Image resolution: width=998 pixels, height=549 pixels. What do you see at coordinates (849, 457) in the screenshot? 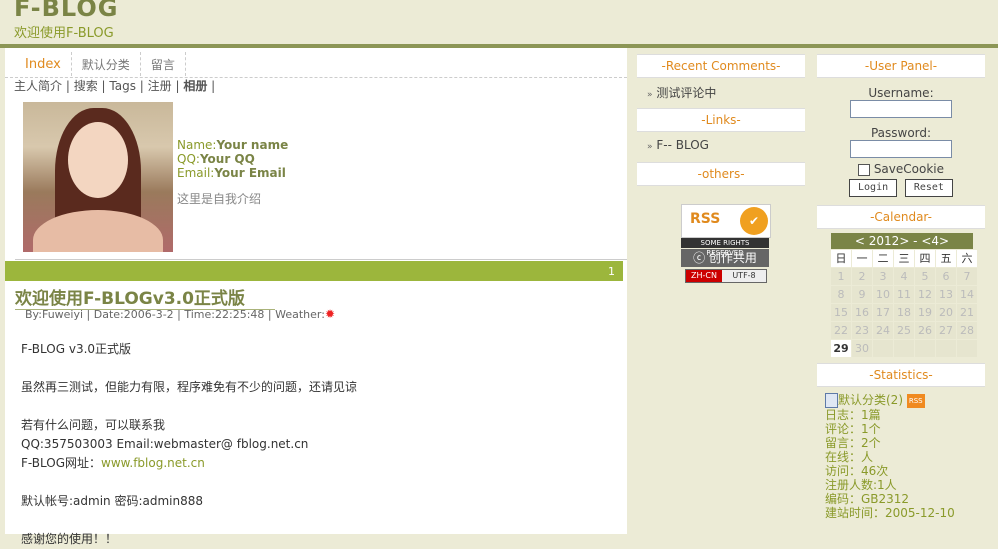
I see `stat-item: 在线：人` at bounding box center [849, 457].